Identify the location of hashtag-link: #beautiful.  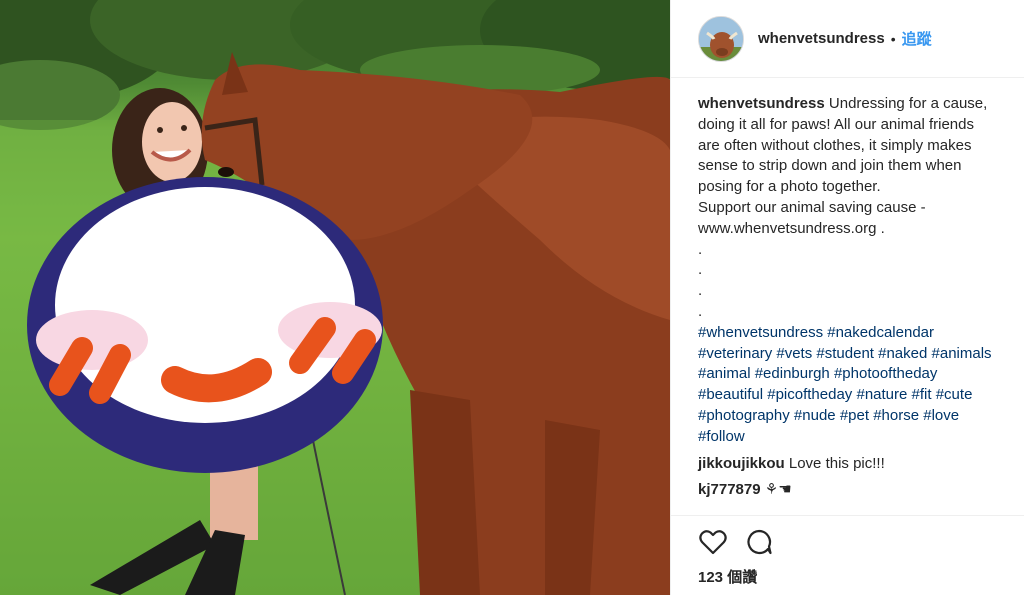
(730, 394).